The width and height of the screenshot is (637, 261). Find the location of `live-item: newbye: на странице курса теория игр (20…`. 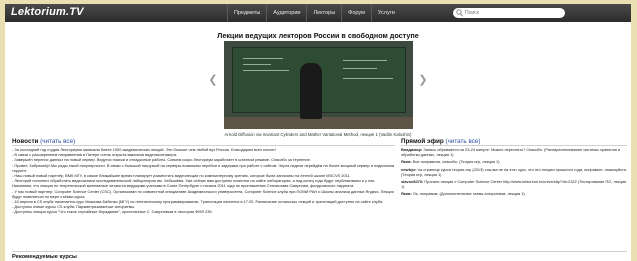

live-item: newbye: на странице курса теория игр (20… is located at coordinates (514, 172).